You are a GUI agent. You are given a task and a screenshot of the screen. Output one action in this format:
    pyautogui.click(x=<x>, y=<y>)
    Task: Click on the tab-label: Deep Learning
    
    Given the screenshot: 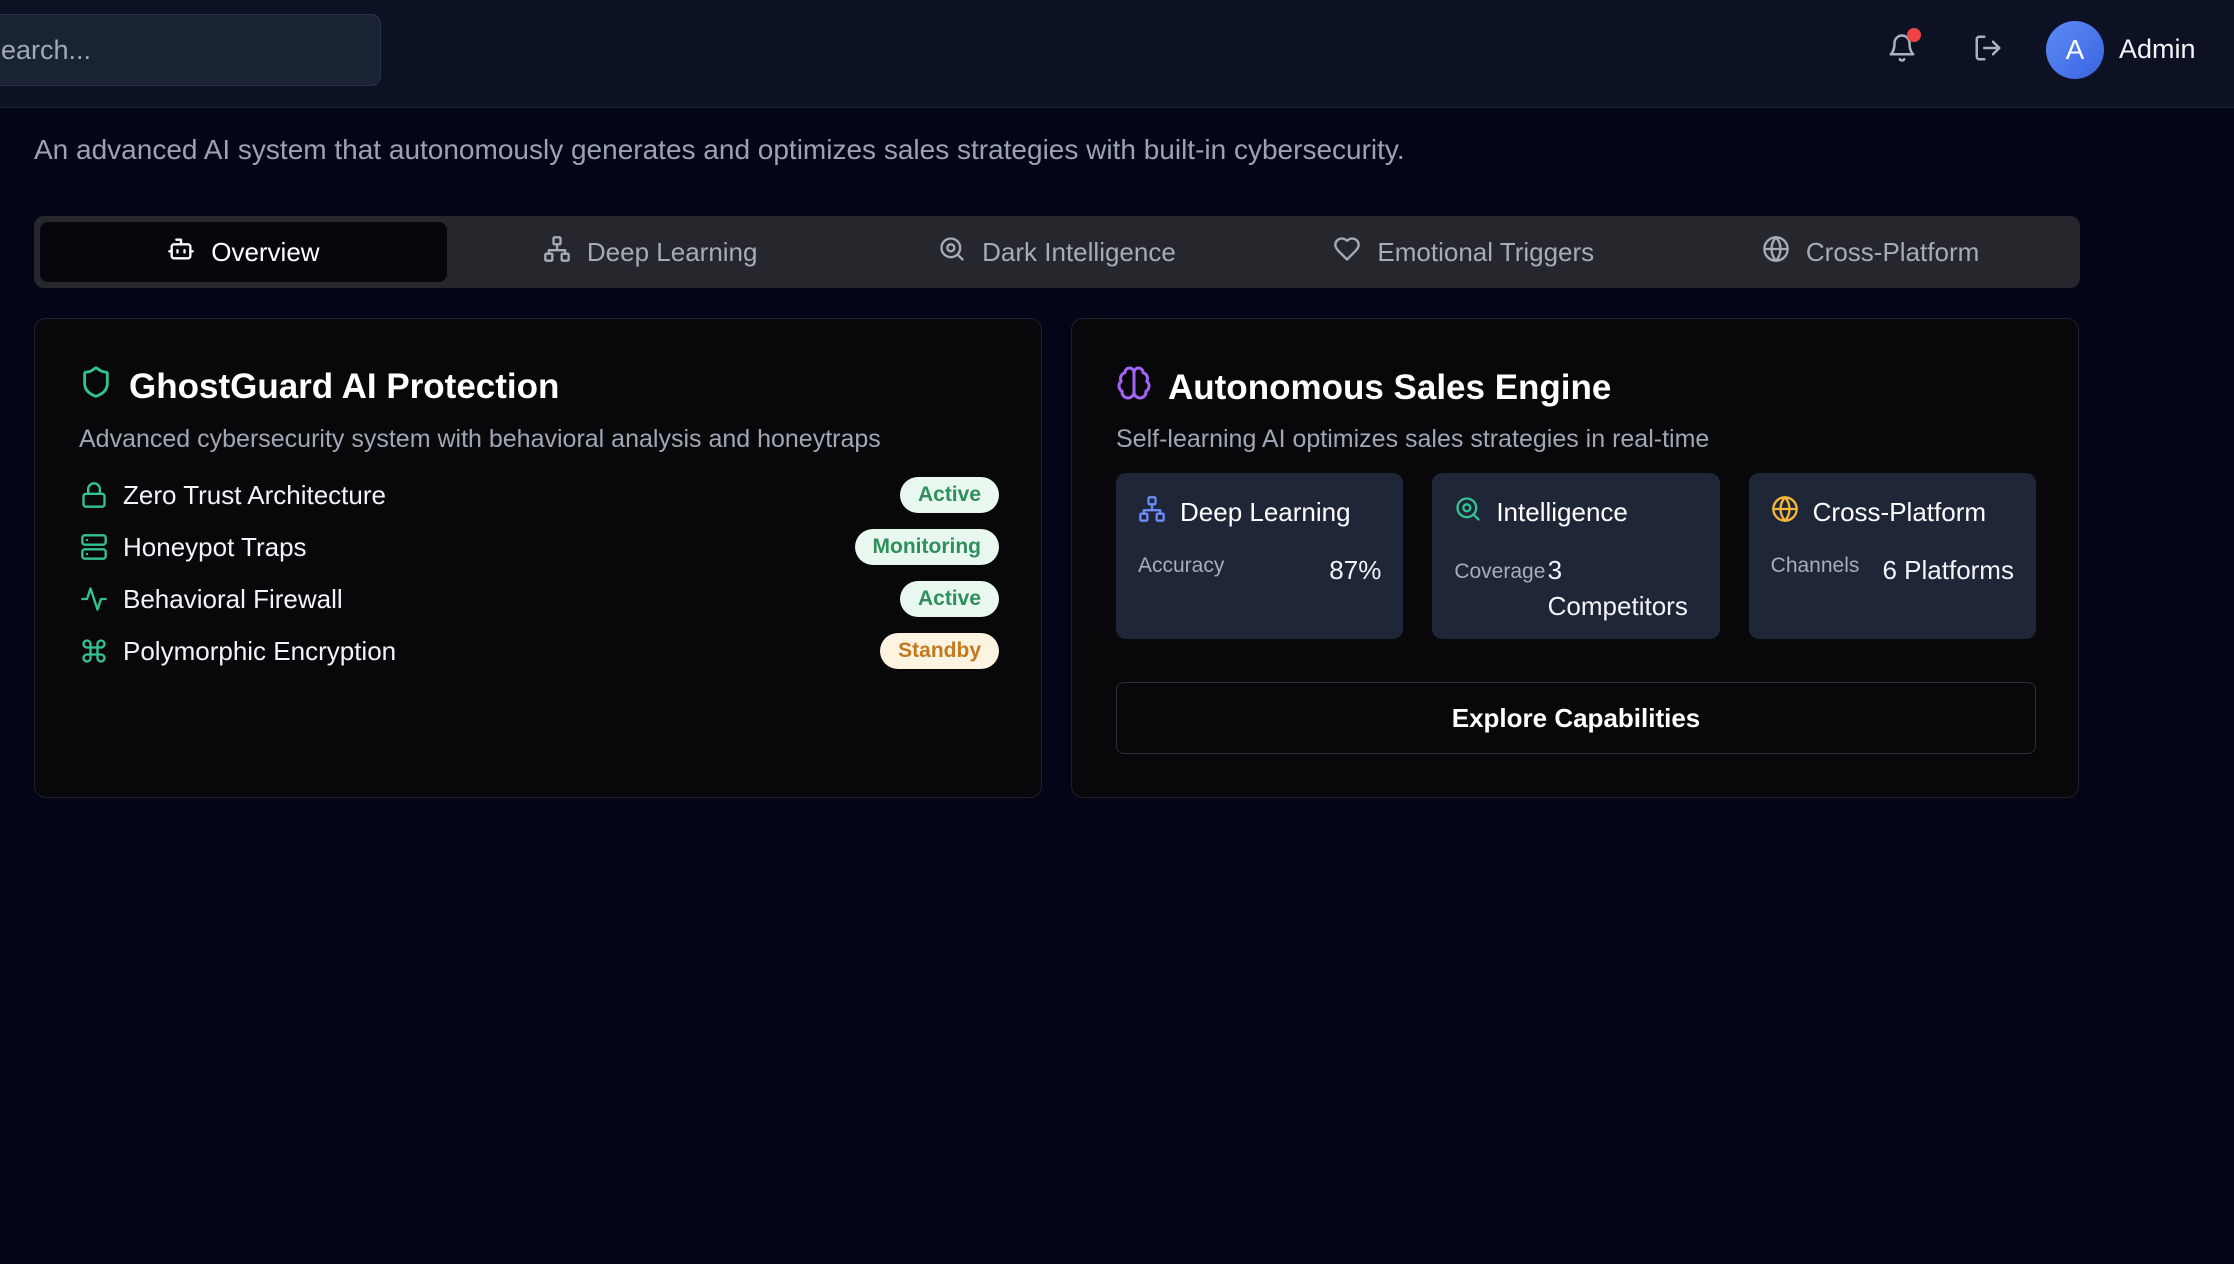 What is the action you would take?
    pyautogui.click(x=672, y=251)
    